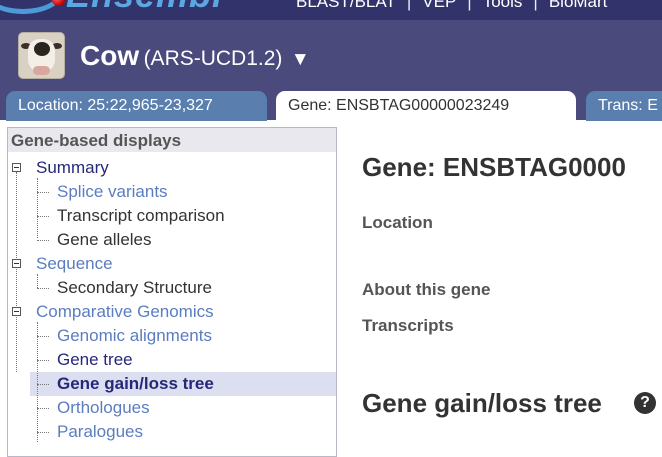 This screenshot has width=662, height=457. What do you see at coordinates (426, 106) in the screenshot?
I see `tab-gene: Gene: ENSBTAG00000023249` at bounding box center [426, 106].